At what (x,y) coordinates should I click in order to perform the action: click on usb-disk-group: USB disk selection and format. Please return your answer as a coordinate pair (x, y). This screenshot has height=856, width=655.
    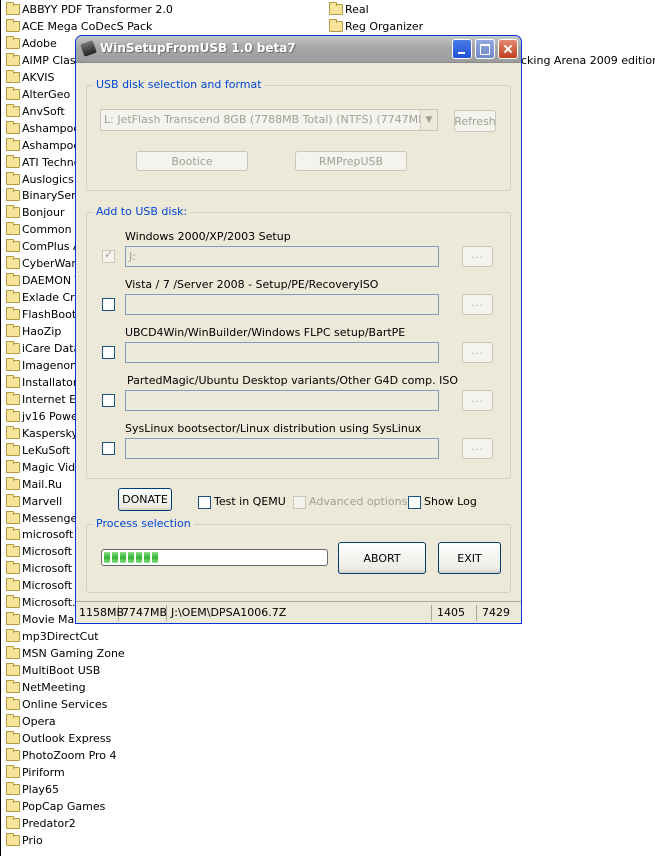
    Looking at the image, I should click on (298, 134).